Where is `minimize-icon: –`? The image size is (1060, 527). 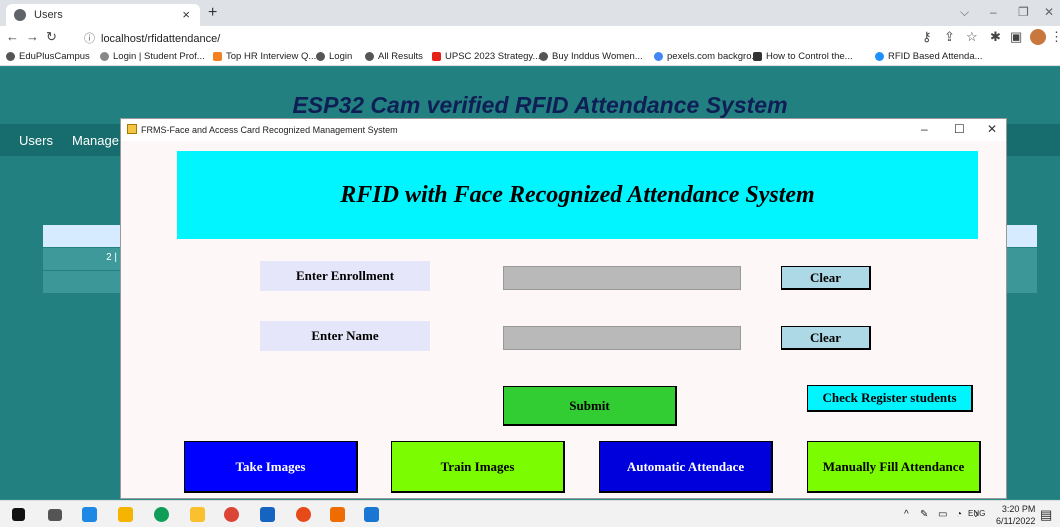 minimize-icon: – is located at coordinates (924, 129).